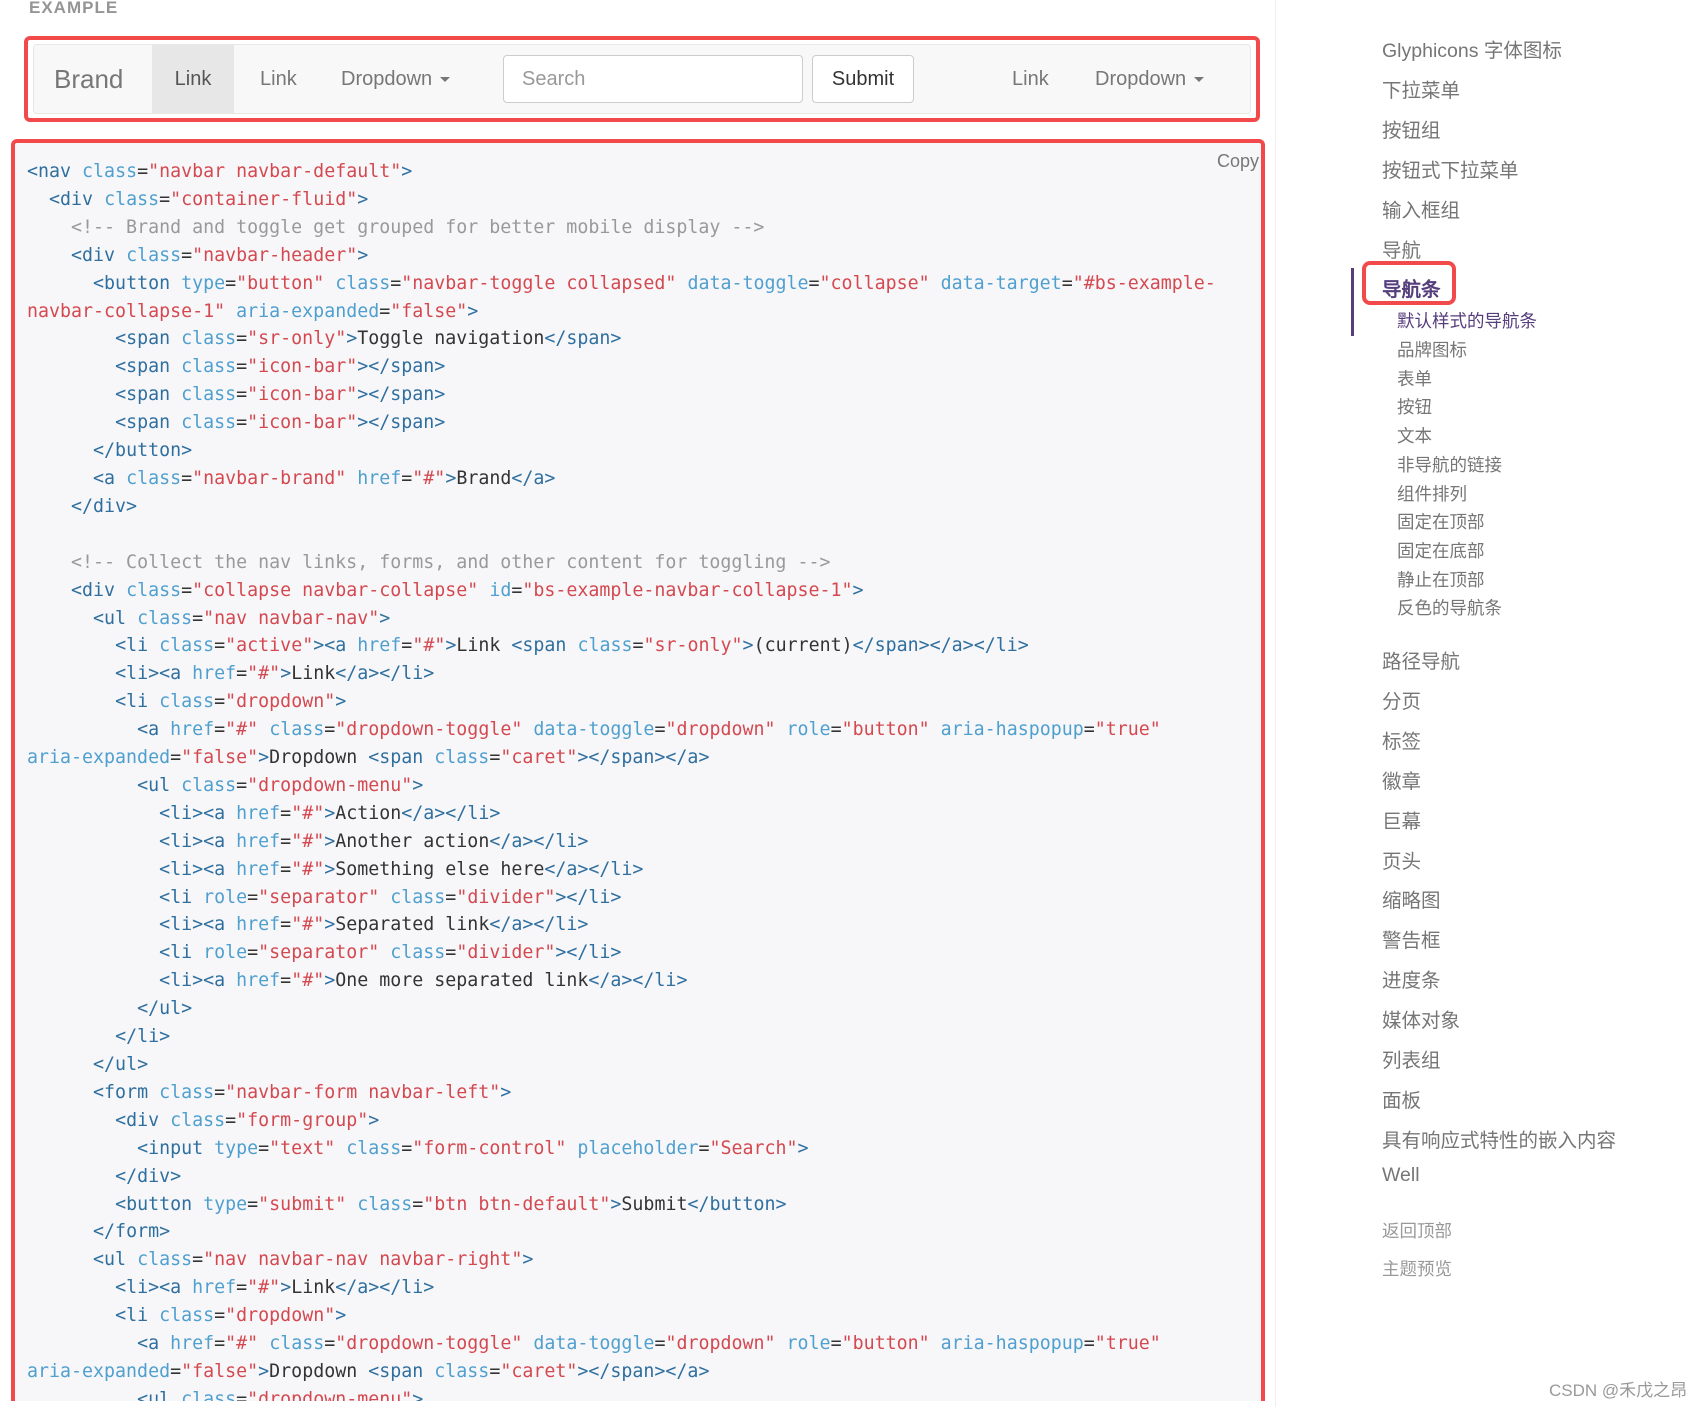 Image resolution: width=1698 pixels, height=1407 pixels. What do you see at coordinates (1441, 550) in the screenshot?
I see `sidebar-subitem: 固定在底部` at bounding box center [1441, 550].